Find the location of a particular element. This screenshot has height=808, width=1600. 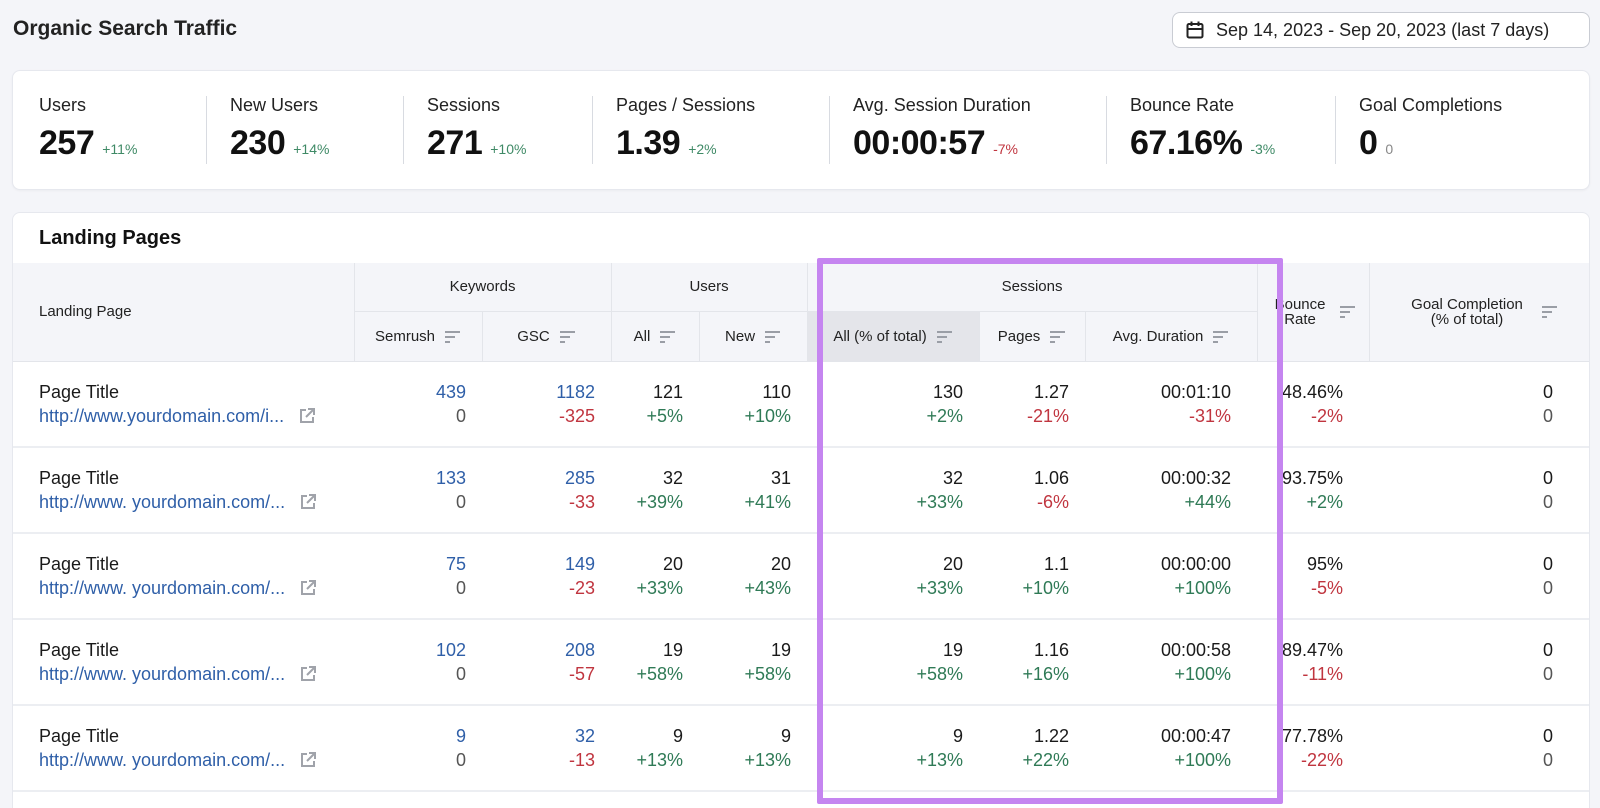

column-header-gsc: GSC is located at coordinates (547, 336).